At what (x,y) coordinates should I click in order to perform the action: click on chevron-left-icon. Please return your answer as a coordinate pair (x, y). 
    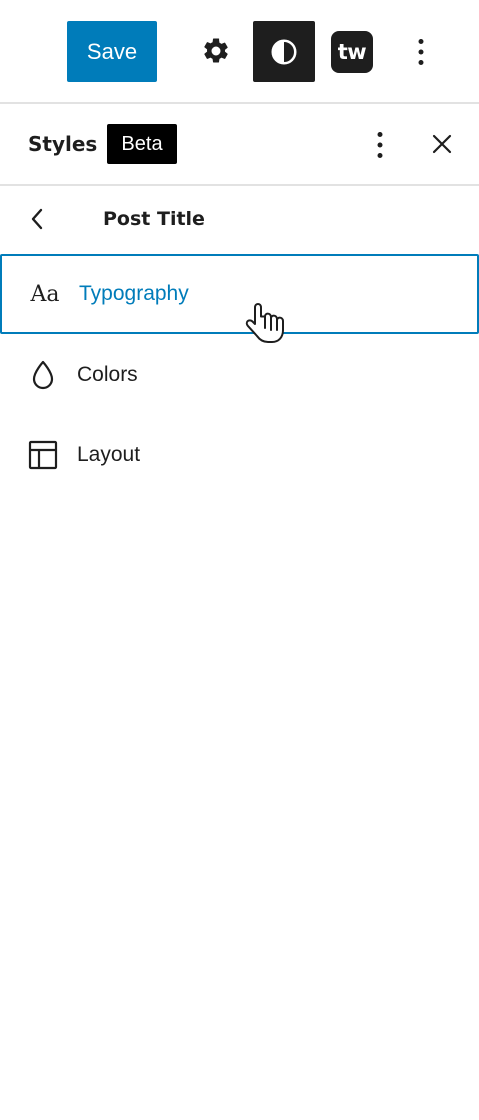
    Looking at the image, I should click on (37, 219).